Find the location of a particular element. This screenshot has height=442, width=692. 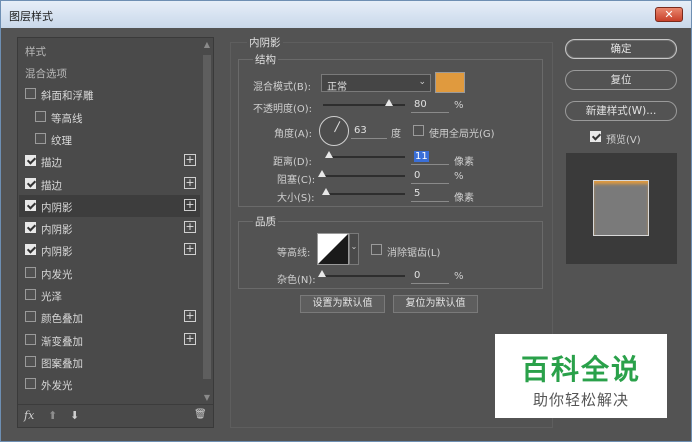

size-input: 5 is located at coordinates (430, 195).